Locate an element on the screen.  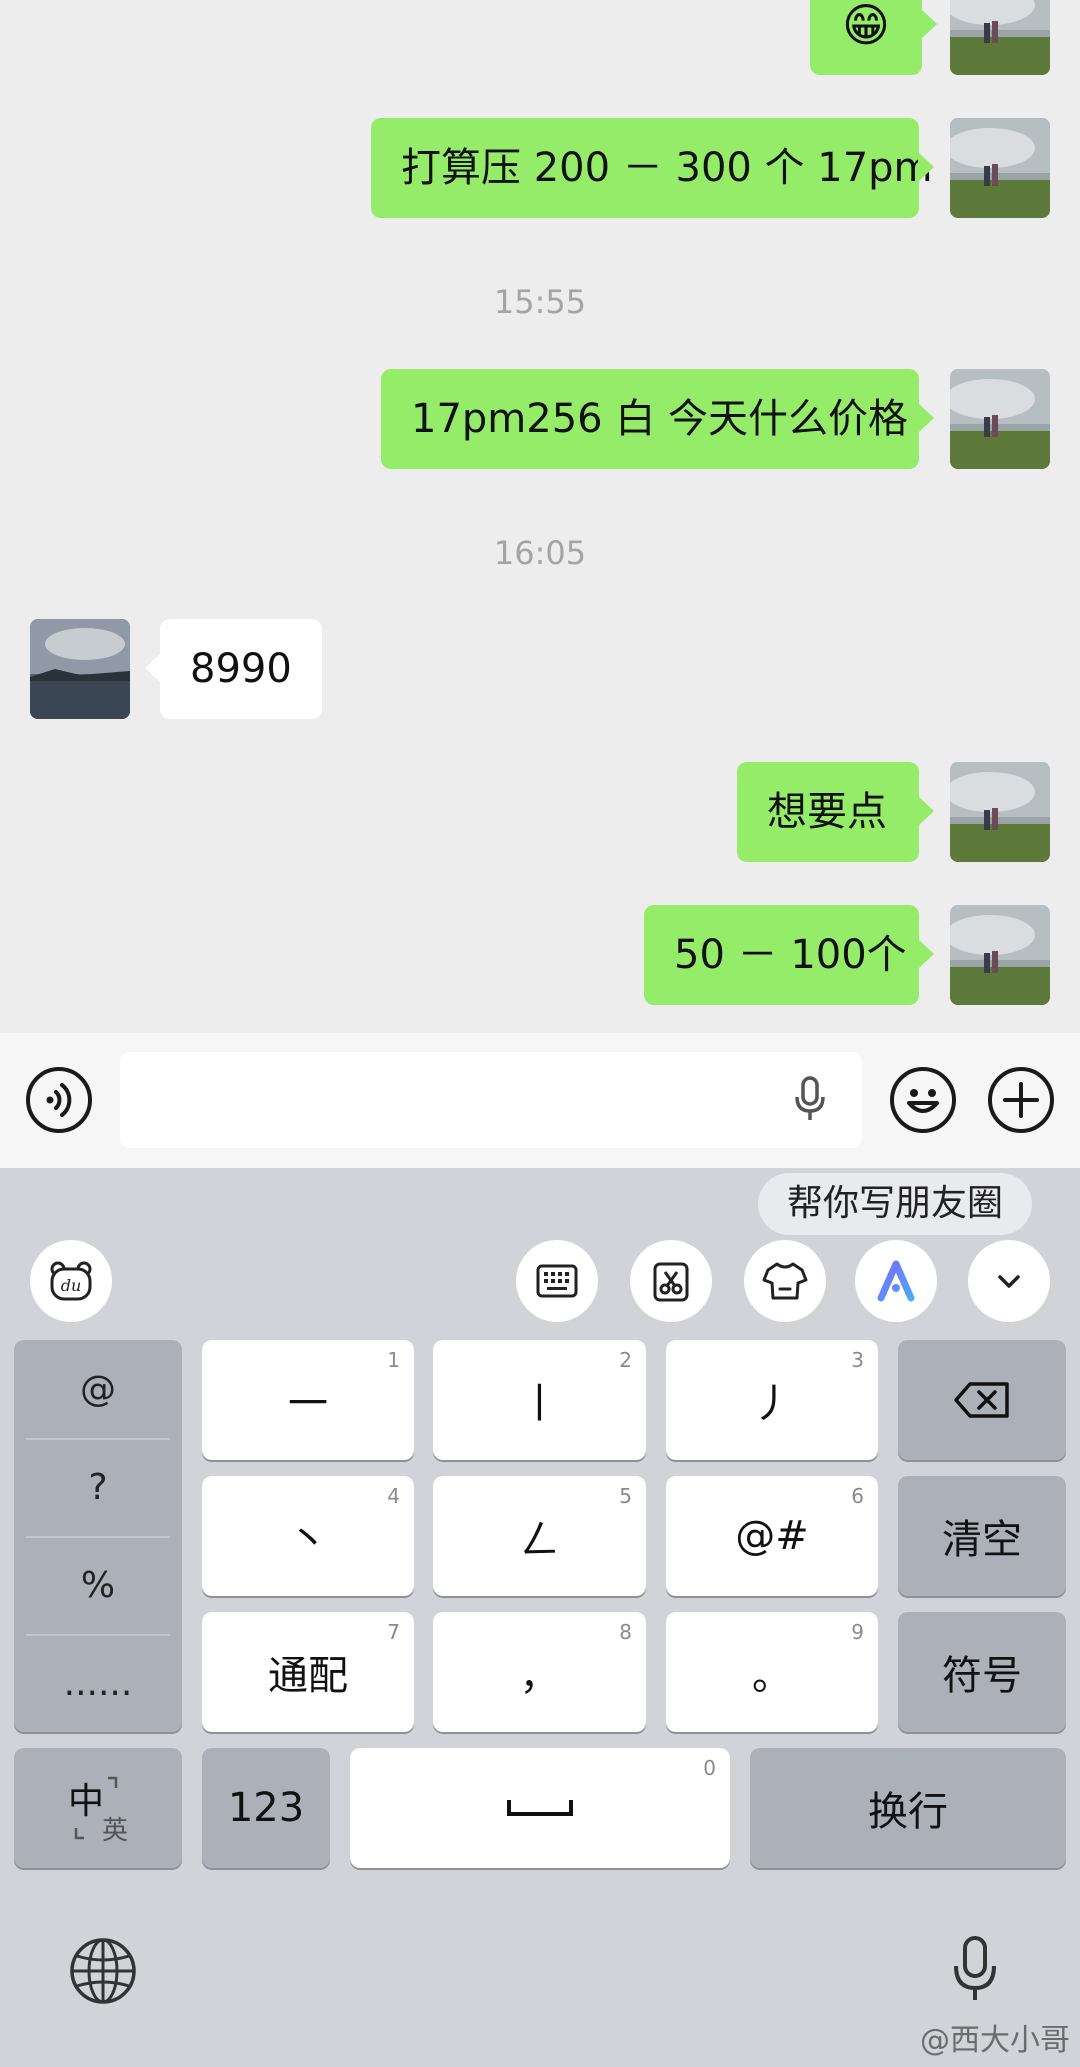
message-bubble-received: 8990 is located at coordinates (233, 669).